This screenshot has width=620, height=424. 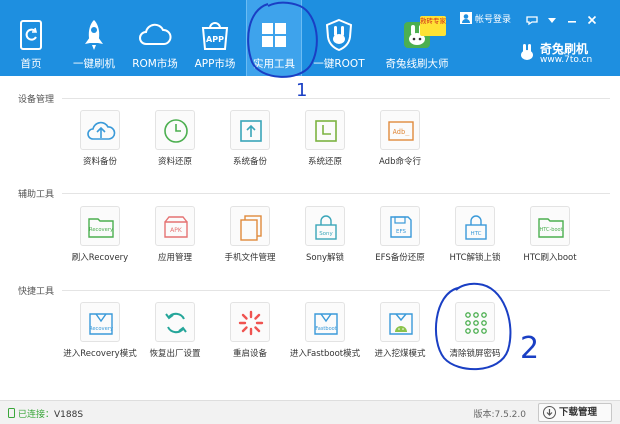 What do you see at coordinates (11, 413) in the screenshot?
I see `phone-icon` at bounding box center [11, 413].